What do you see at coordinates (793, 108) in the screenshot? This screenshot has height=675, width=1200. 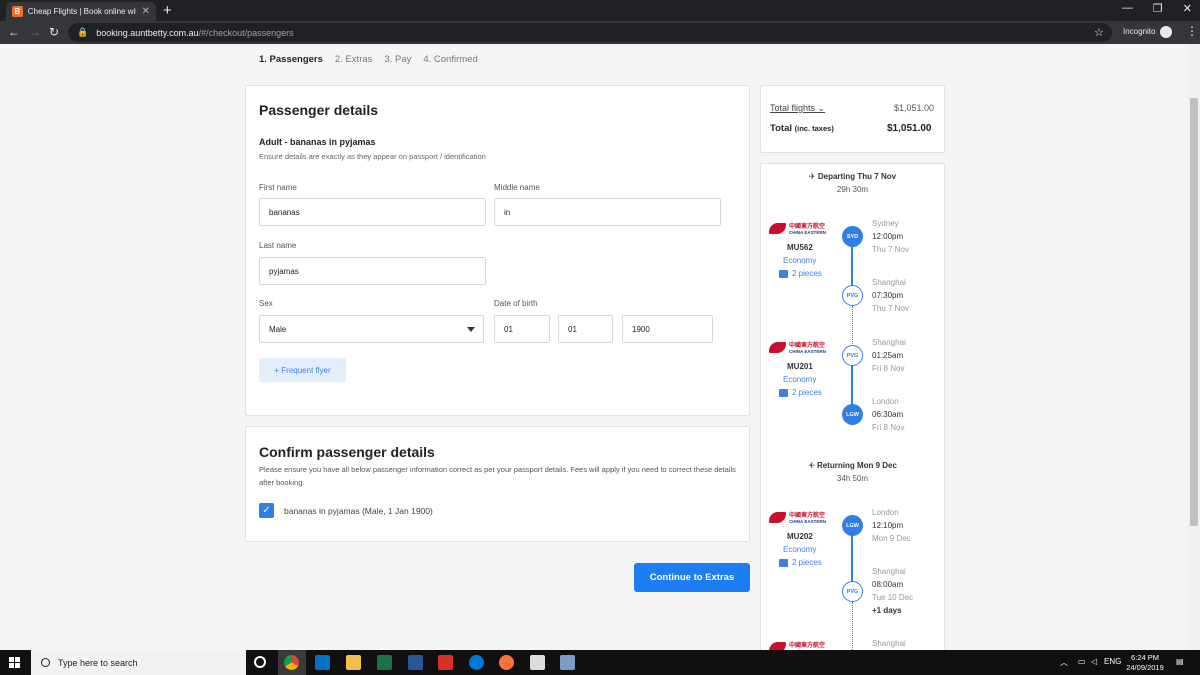 I see `total-flights-label: Total flights` at bounding box center [793, 108].